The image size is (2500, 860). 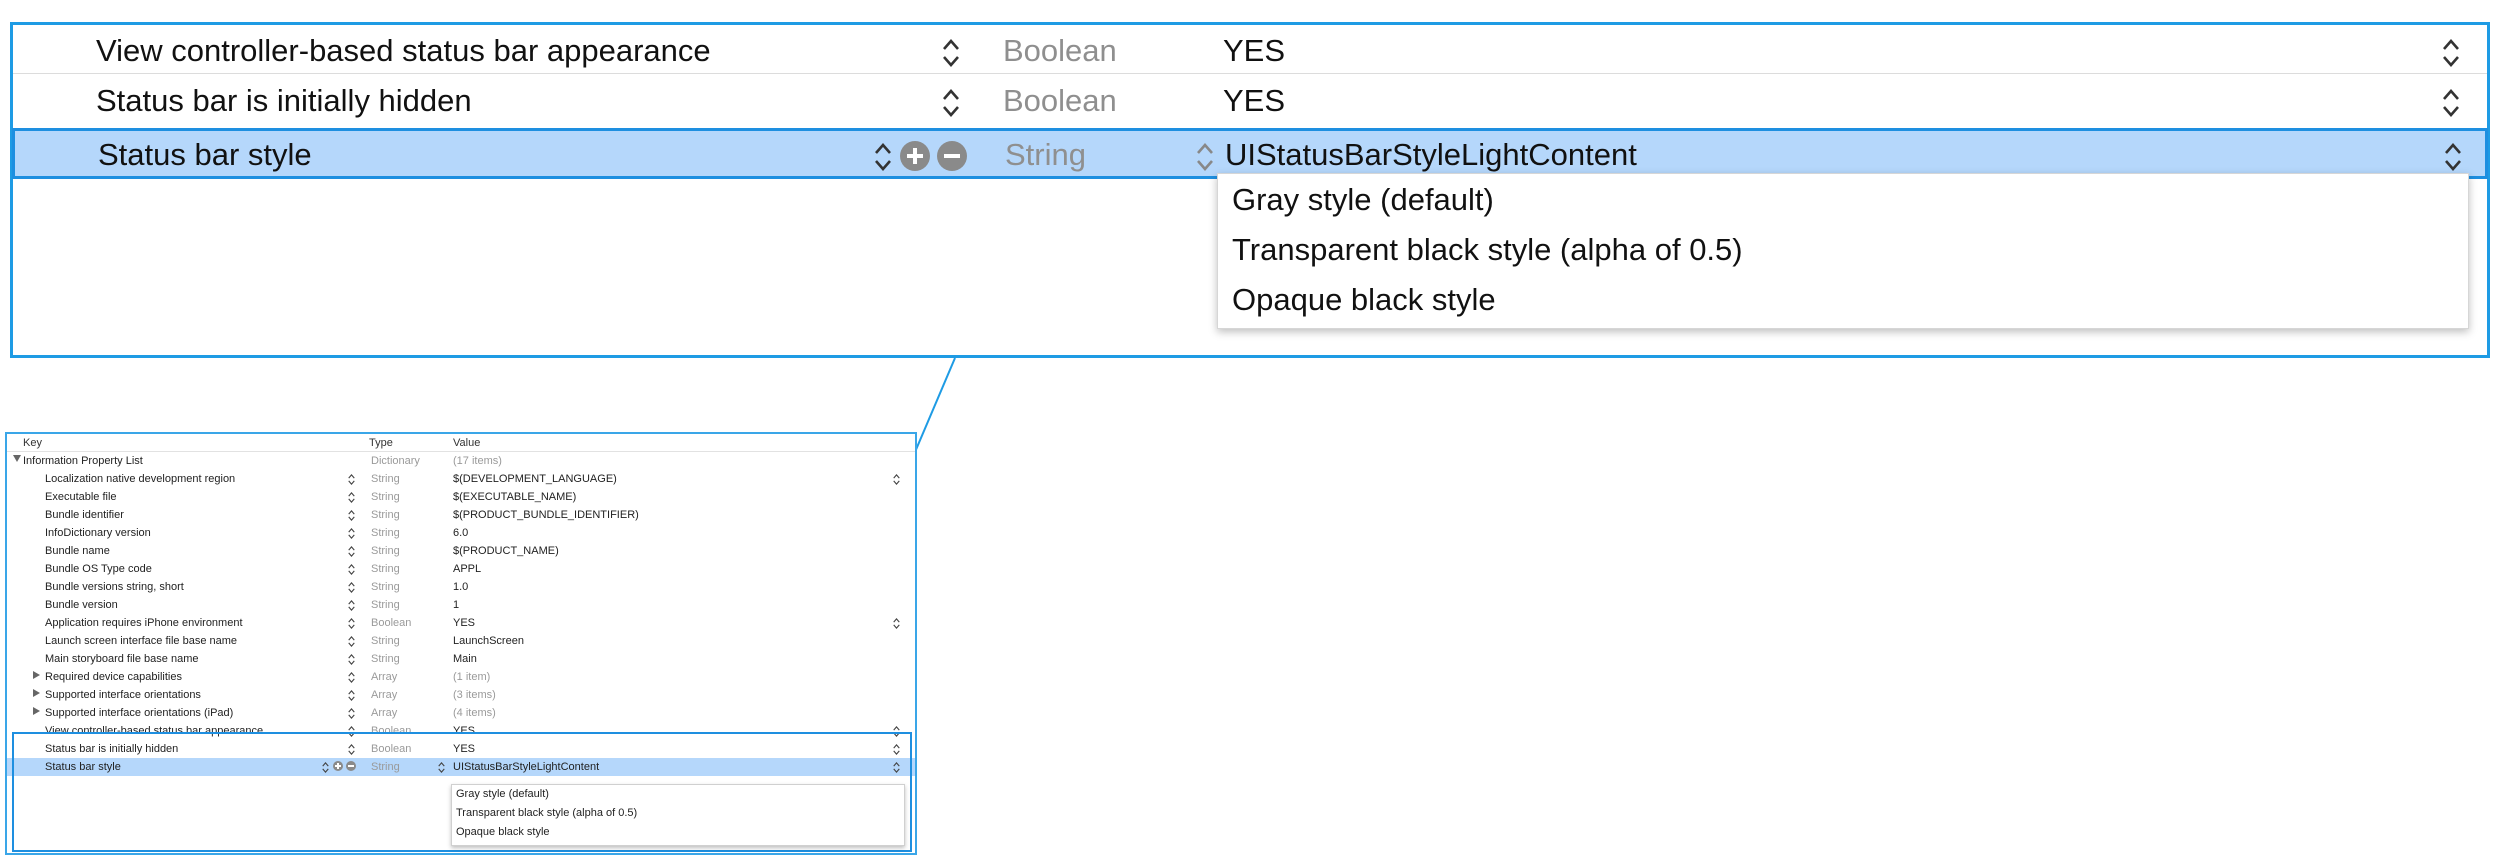 I want to click on row-value: LaunchScreen, so click(x=488, y=641).